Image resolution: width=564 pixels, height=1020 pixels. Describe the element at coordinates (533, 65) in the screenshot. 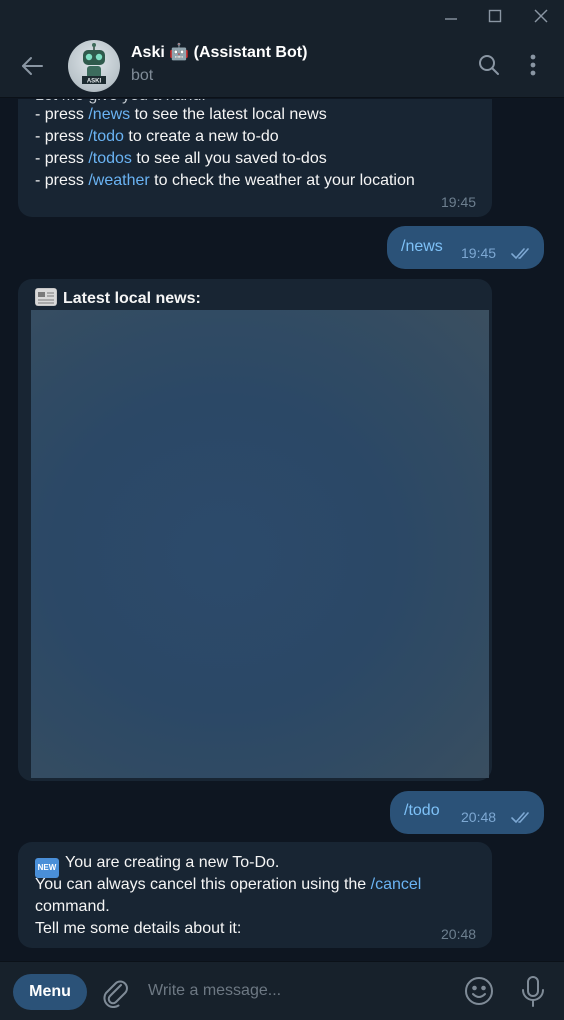

I see `more-vertical-icon` at that location.